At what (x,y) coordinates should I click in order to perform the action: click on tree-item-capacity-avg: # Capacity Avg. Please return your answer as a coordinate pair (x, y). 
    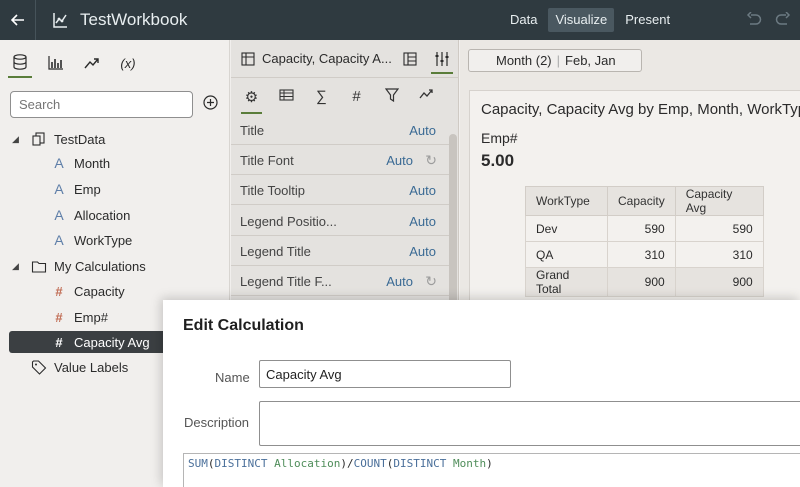
    Looking at the image, I should click on (87, 342).